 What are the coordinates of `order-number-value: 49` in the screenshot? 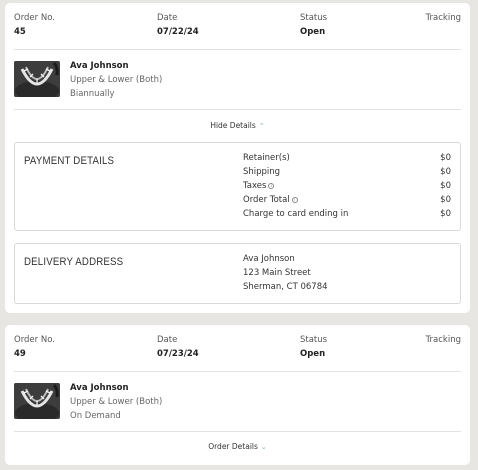 It's located at (20, 354).